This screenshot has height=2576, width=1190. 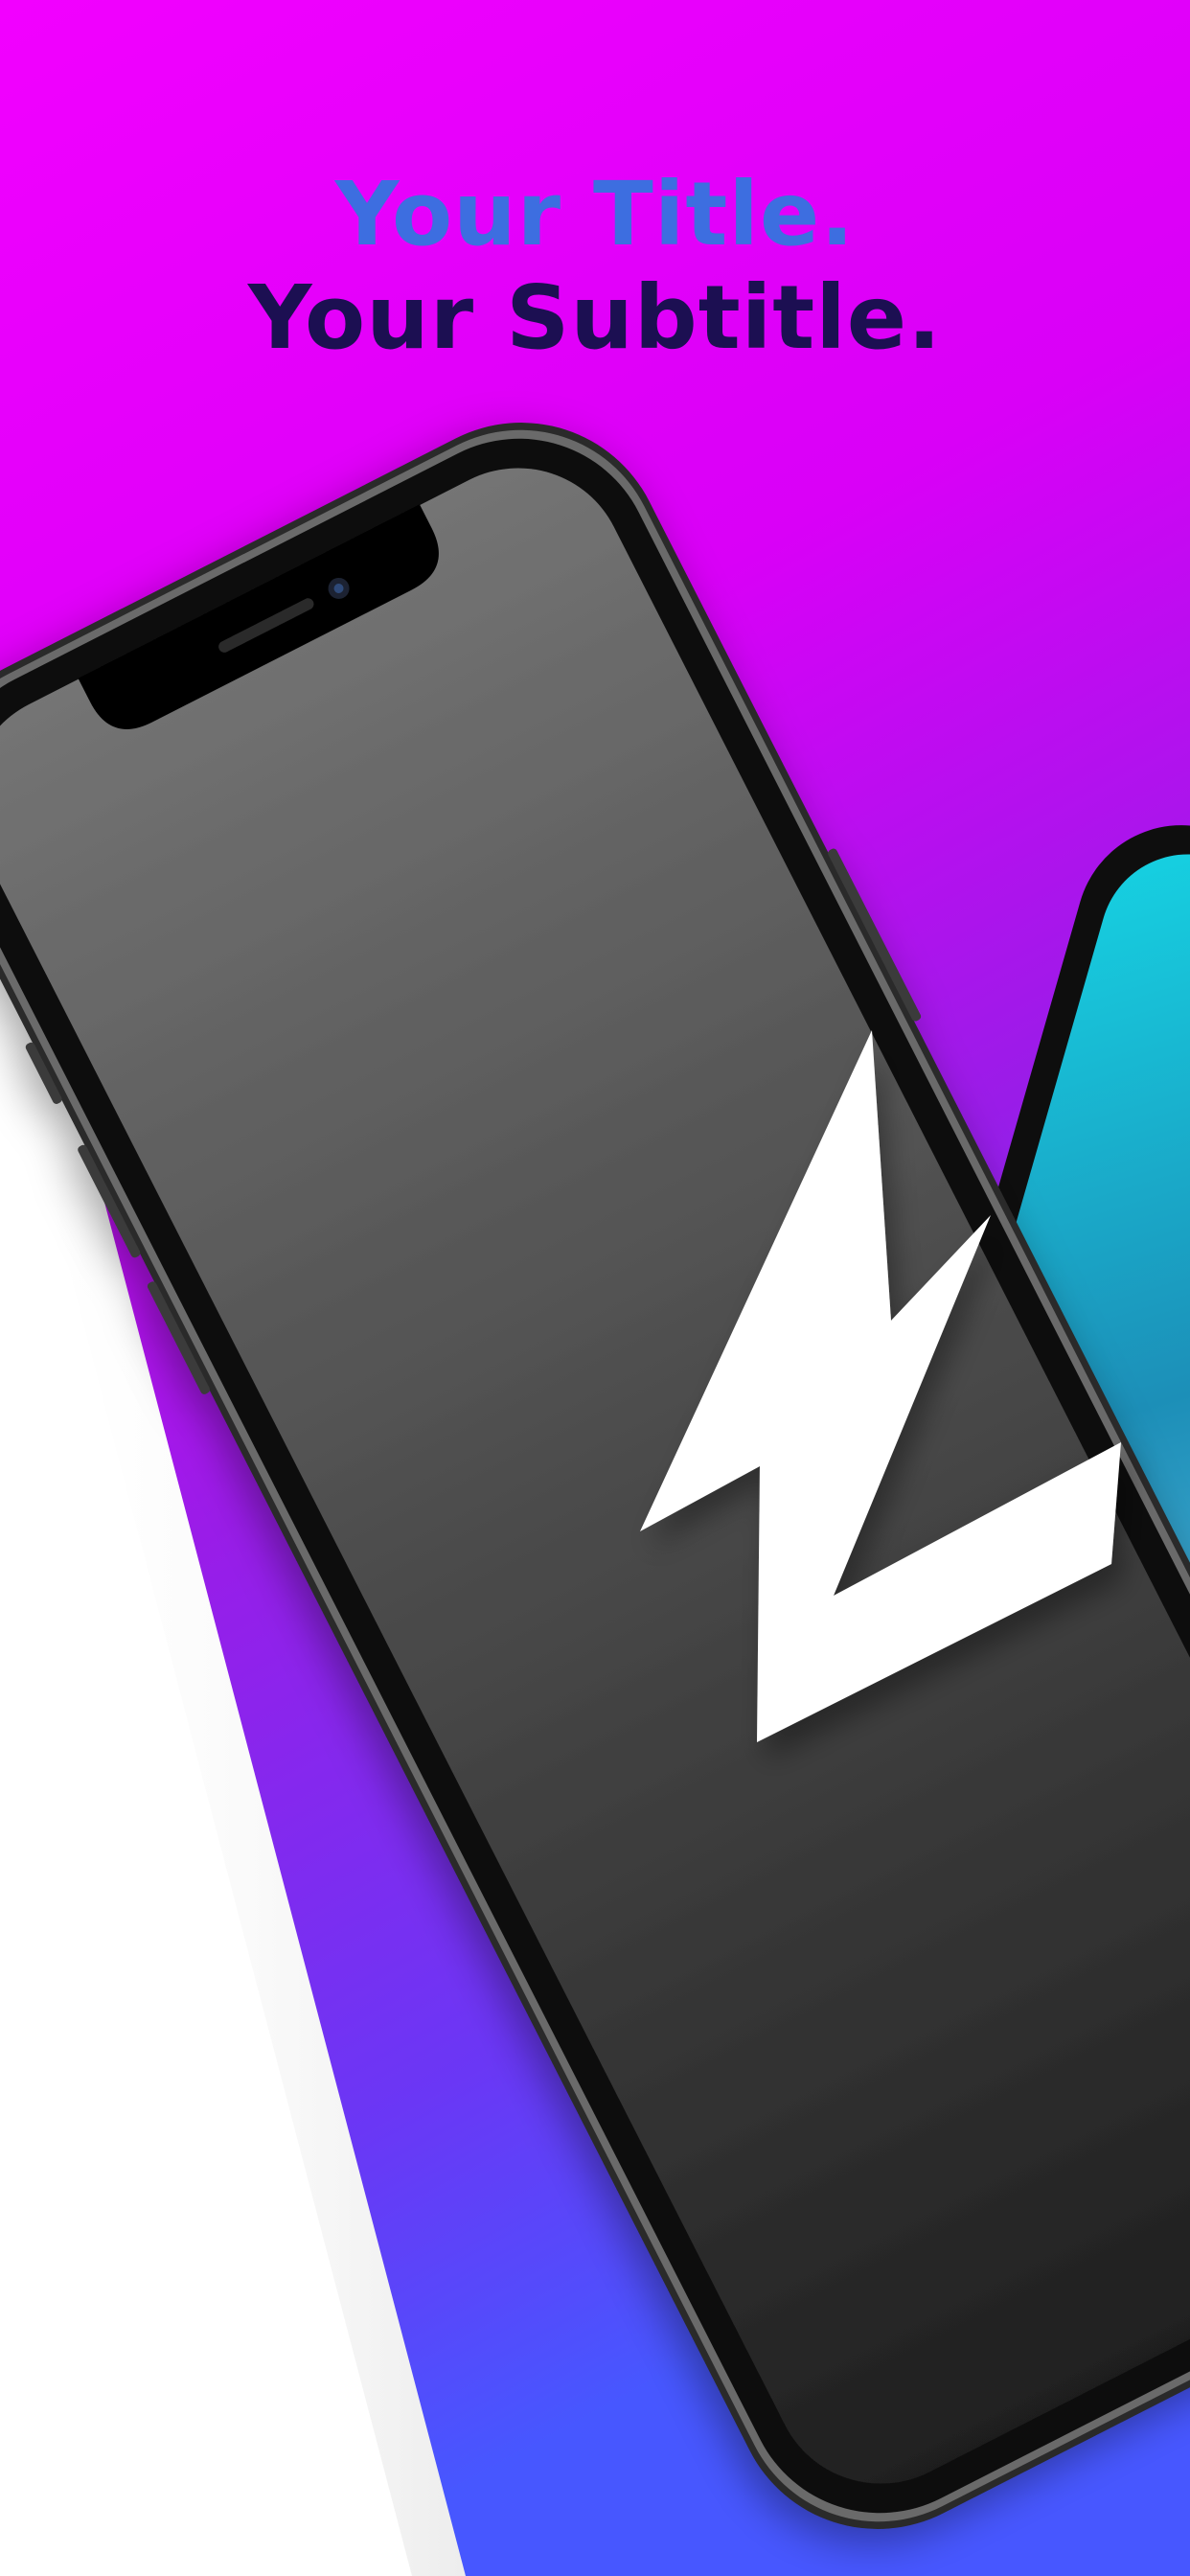 I want to click on page-subtitle: Your Subtitle., so click(x=595, y=317).